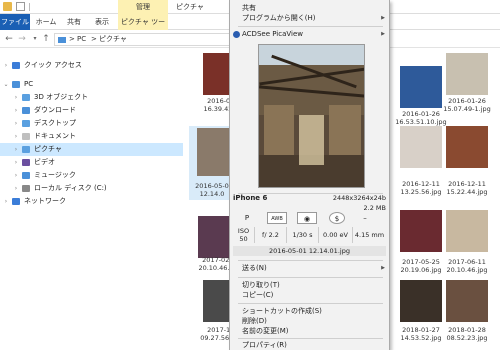  I want to click on document-icon, so click(20, 6).